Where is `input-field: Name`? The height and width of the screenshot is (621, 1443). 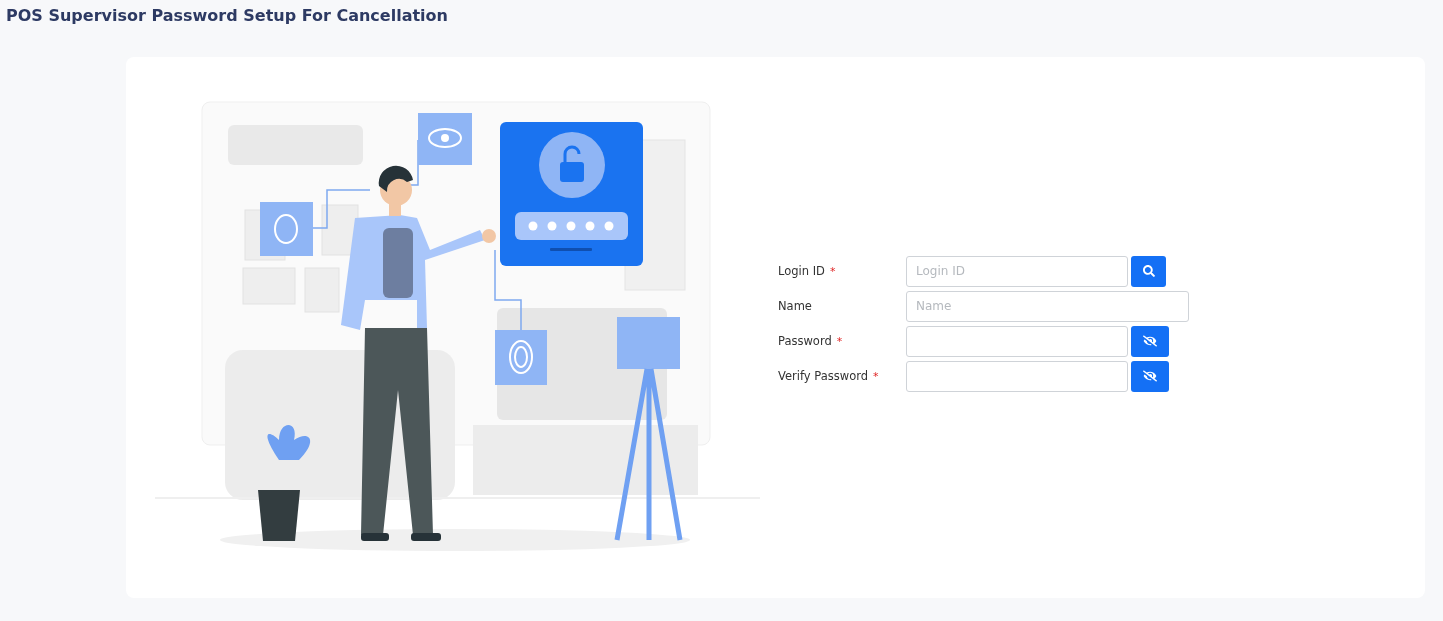
input-field: Name is located at coordinates (1047, 306).